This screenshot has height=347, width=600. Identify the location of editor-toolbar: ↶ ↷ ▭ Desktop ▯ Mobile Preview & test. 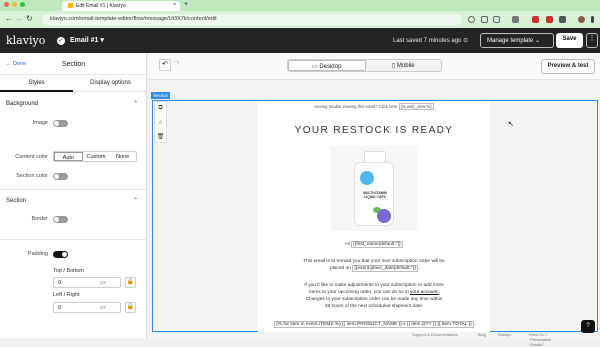
(374, 66).